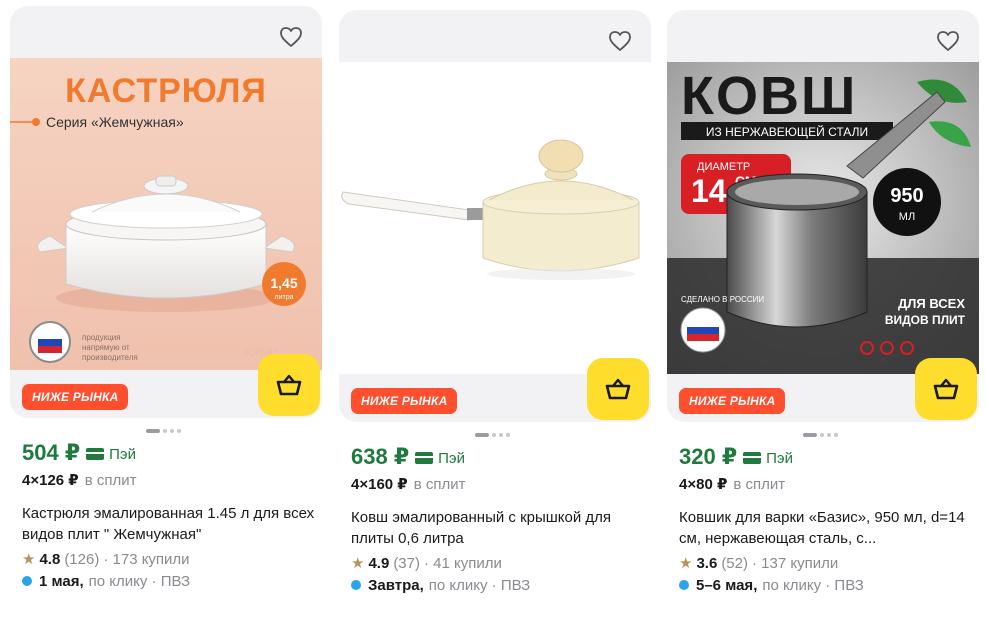 The height and width of the screenshot is (630, 986). I want to click on image-subline: Серия «Жемчужная», so click(115, 122).